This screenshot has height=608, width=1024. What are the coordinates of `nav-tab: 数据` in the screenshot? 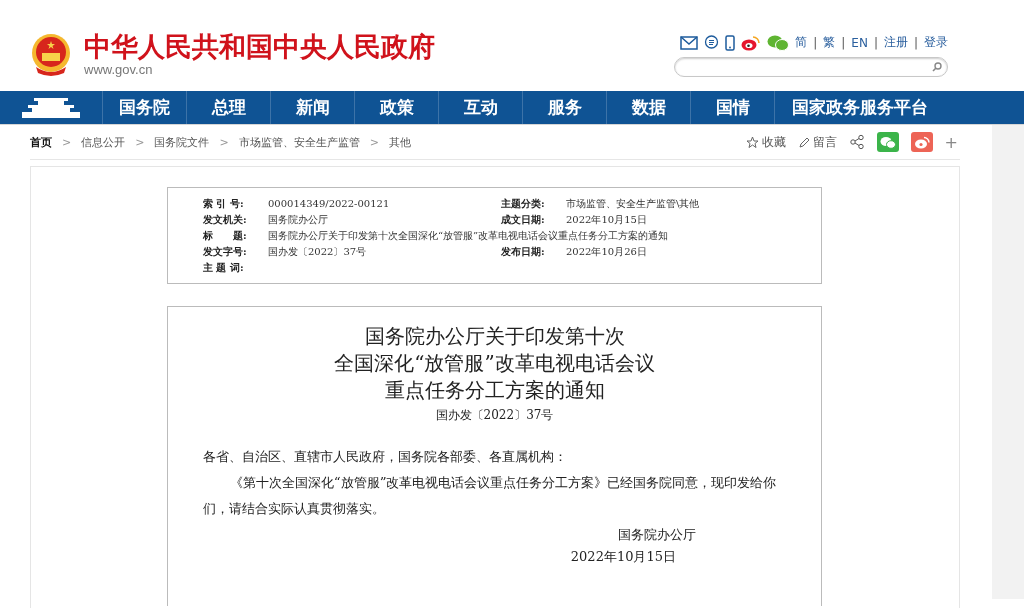 It's located at (649, 107).